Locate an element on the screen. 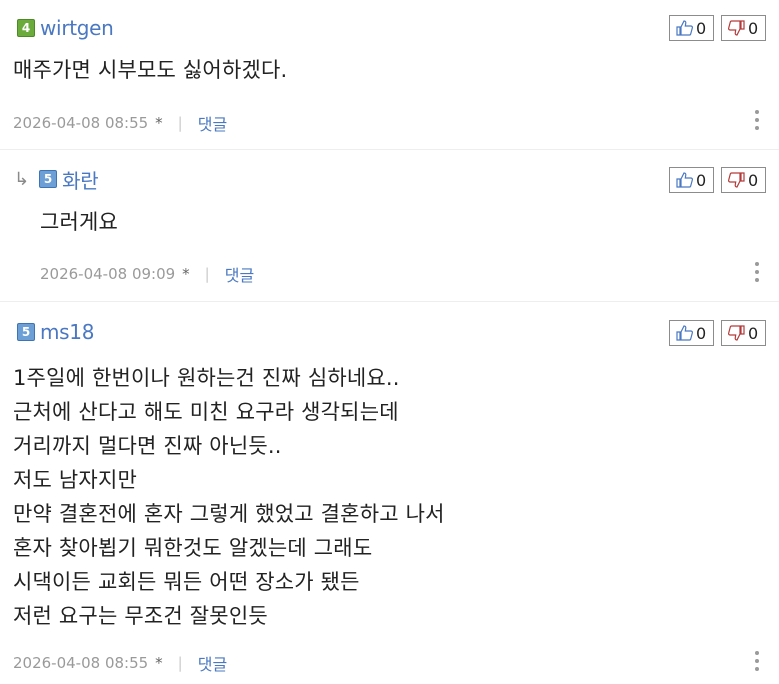 Image resolution: width=779 pixels, height=684 pixels. comment-line: 매주가면 시부모도 싫어하겠다. is located at coordinates (150, 70).